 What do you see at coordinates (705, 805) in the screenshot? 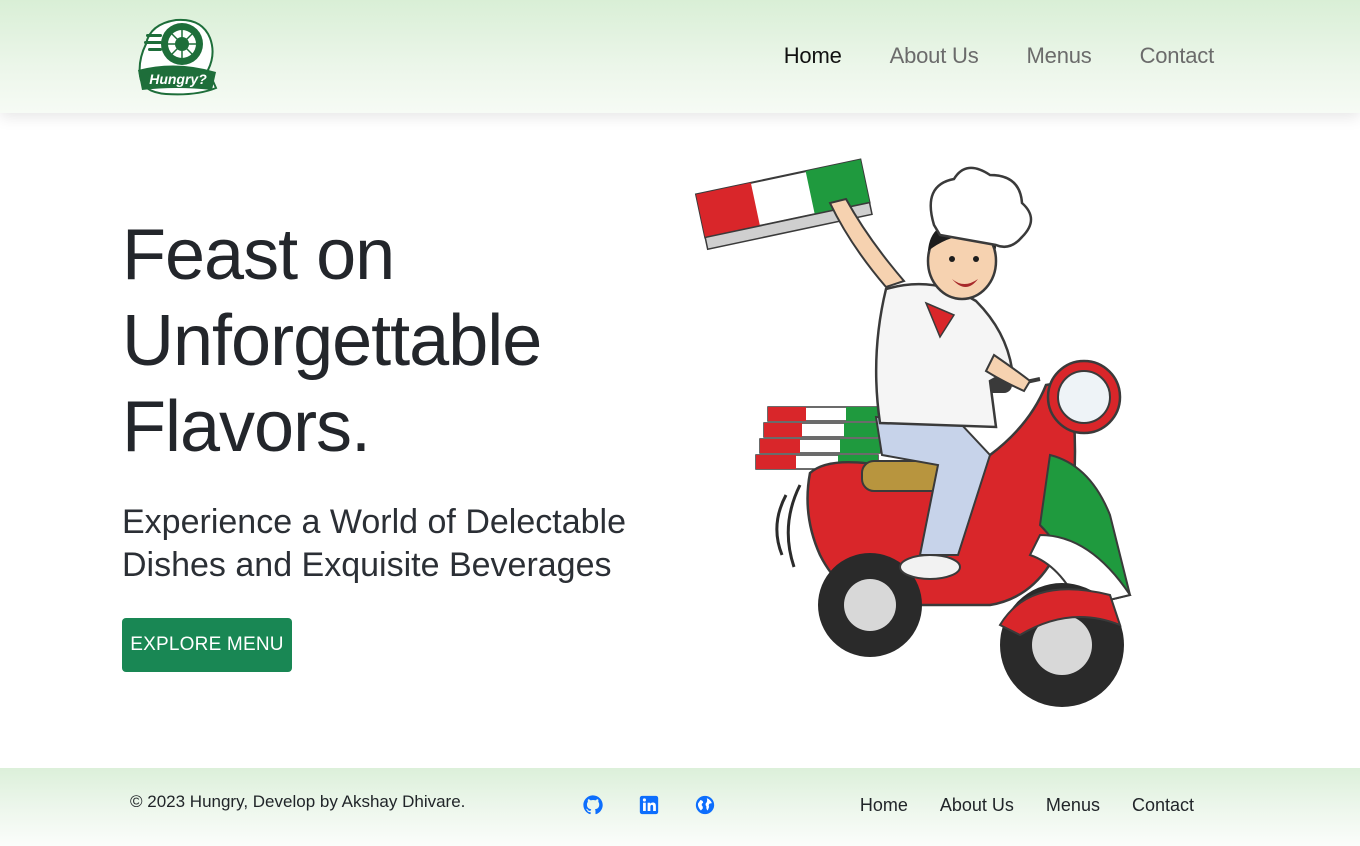
I see `globe-icon` at bounding box center [705, 805].